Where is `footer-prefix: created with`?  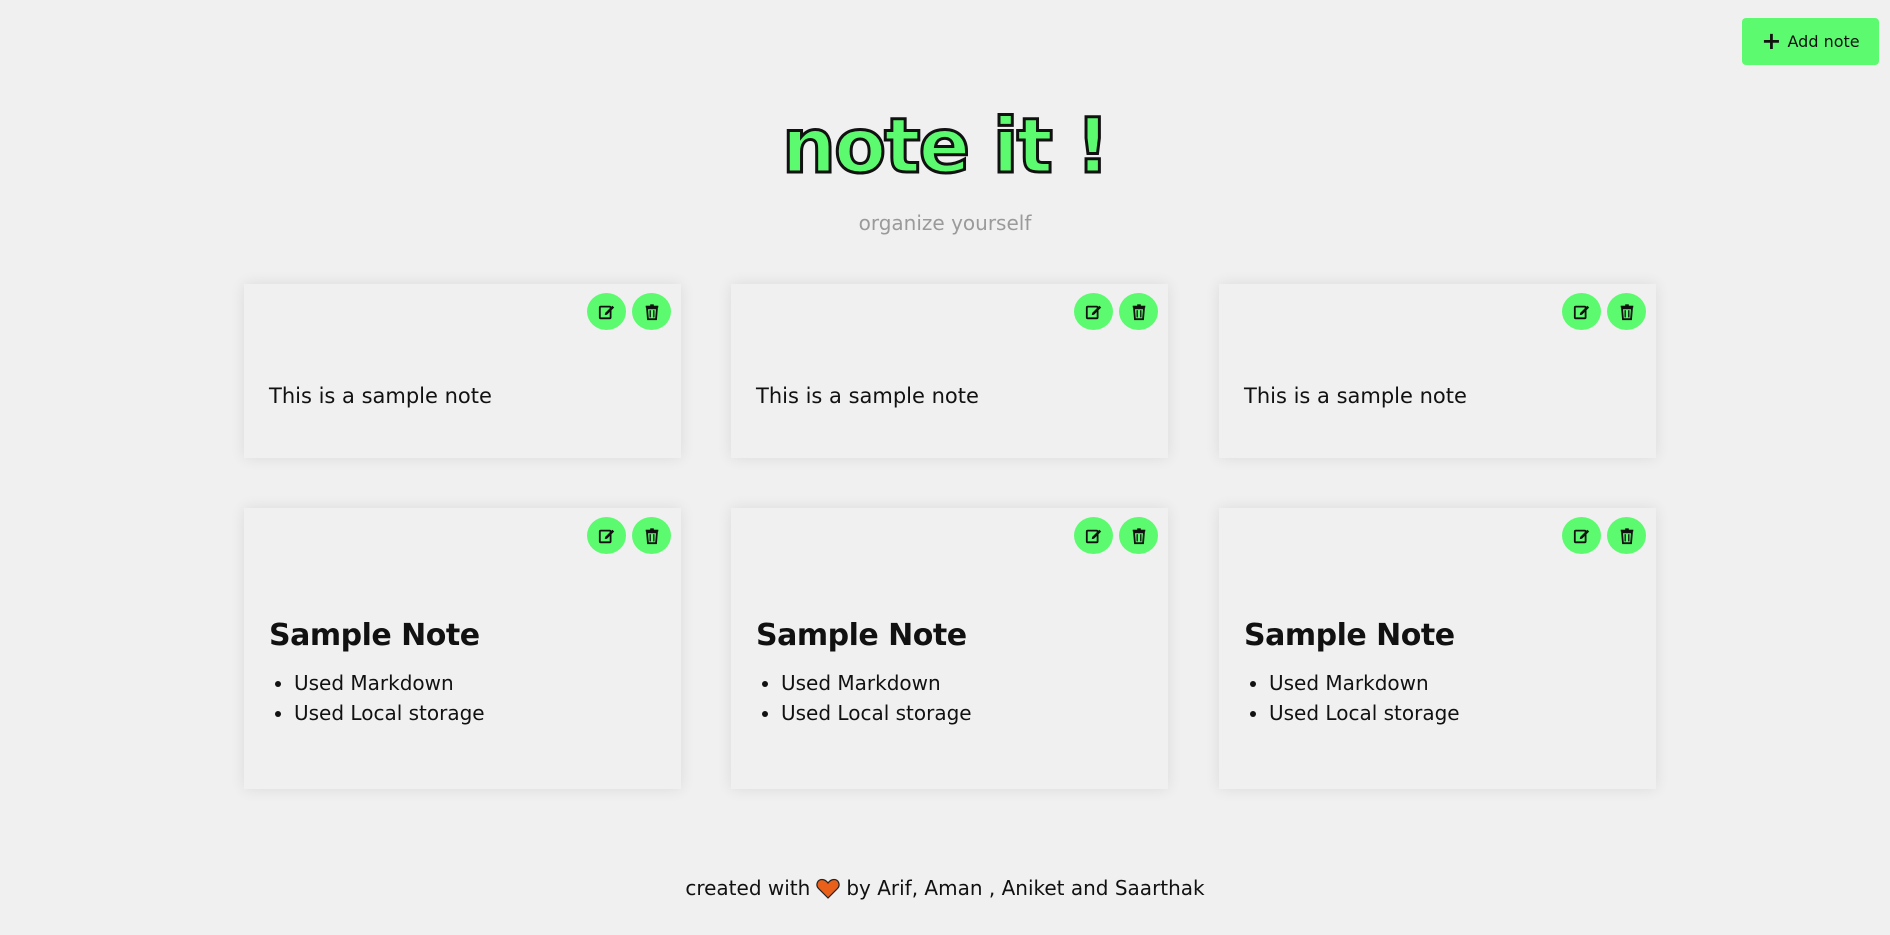 footer-prefix: created with is located at coordinates (748, 888).